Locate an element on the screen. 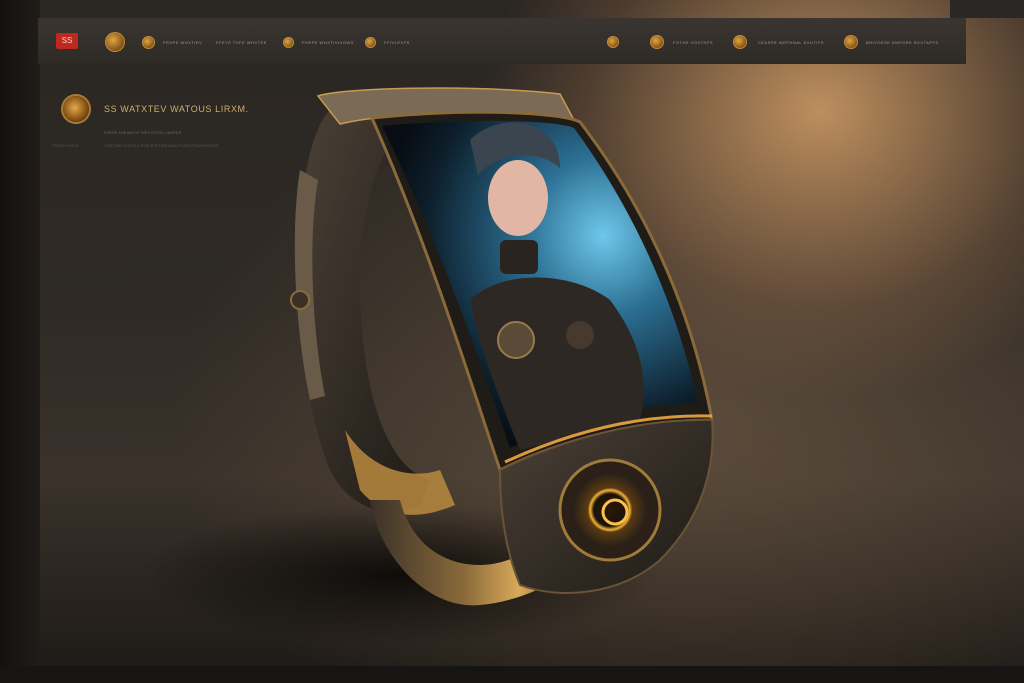 The width and height of the screenshot is (1024, 683). bottom-bar is located at coordinates (512, 674).